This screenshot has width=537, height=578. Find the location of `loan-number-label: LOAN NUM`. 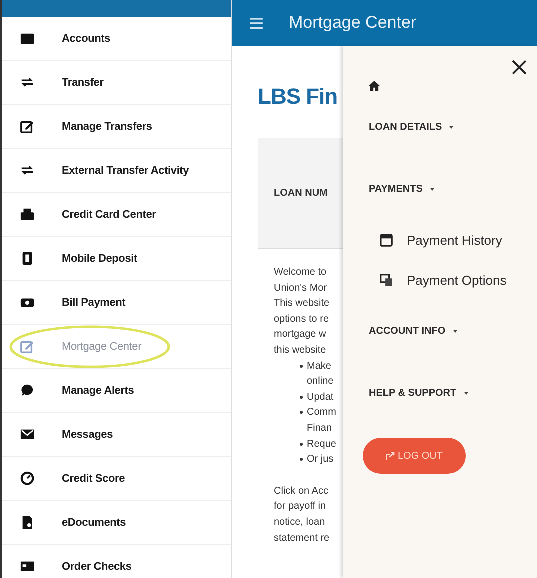

loan-number-label: LOAN NUM is located at coordinates (301, 193).